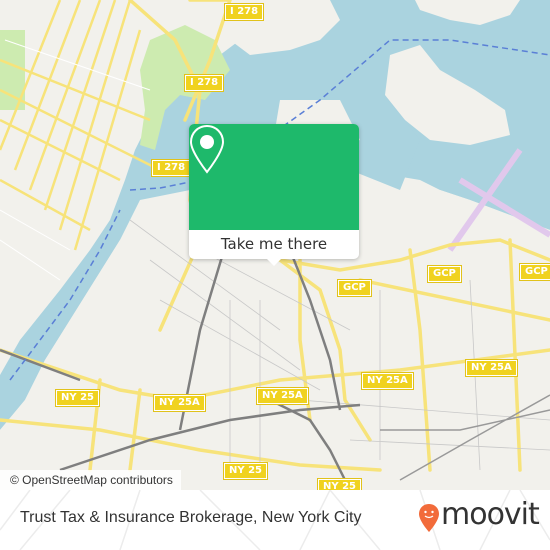  I want to click on moovit-logo: moovit, so click(479, 516).